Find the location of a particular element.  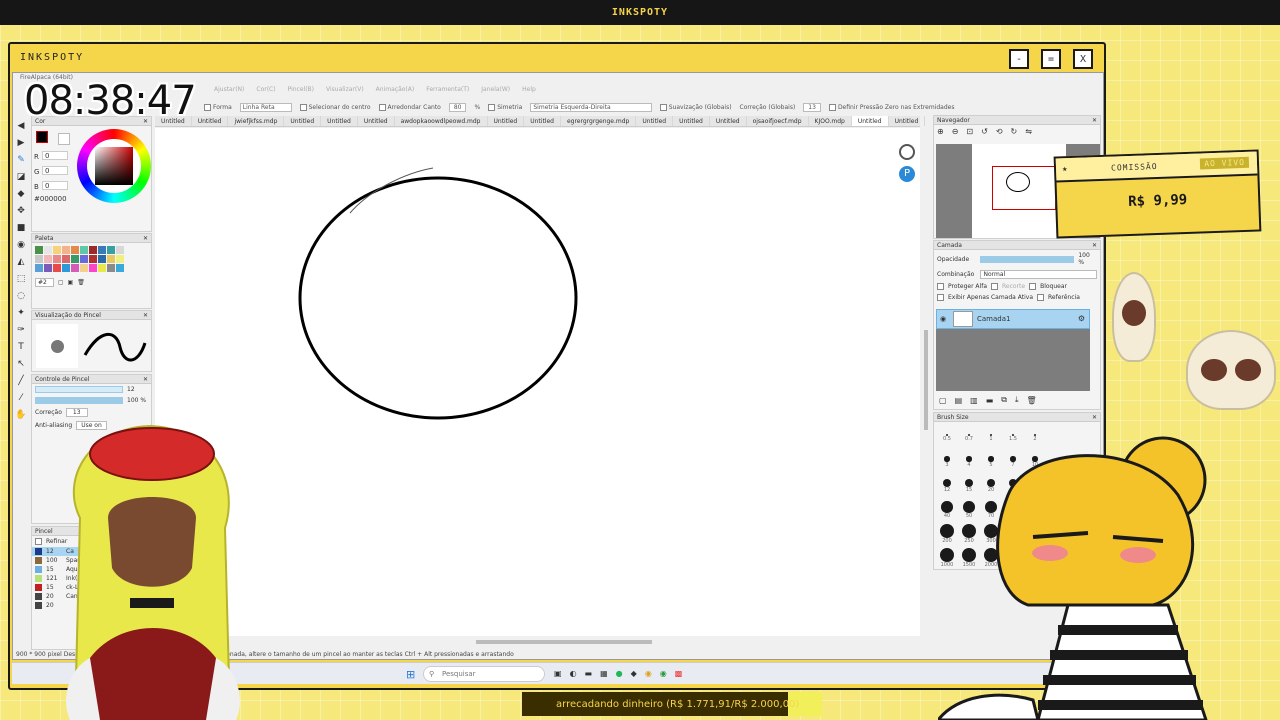

folder-icon: ▬ is located at coordinates (990, 400).